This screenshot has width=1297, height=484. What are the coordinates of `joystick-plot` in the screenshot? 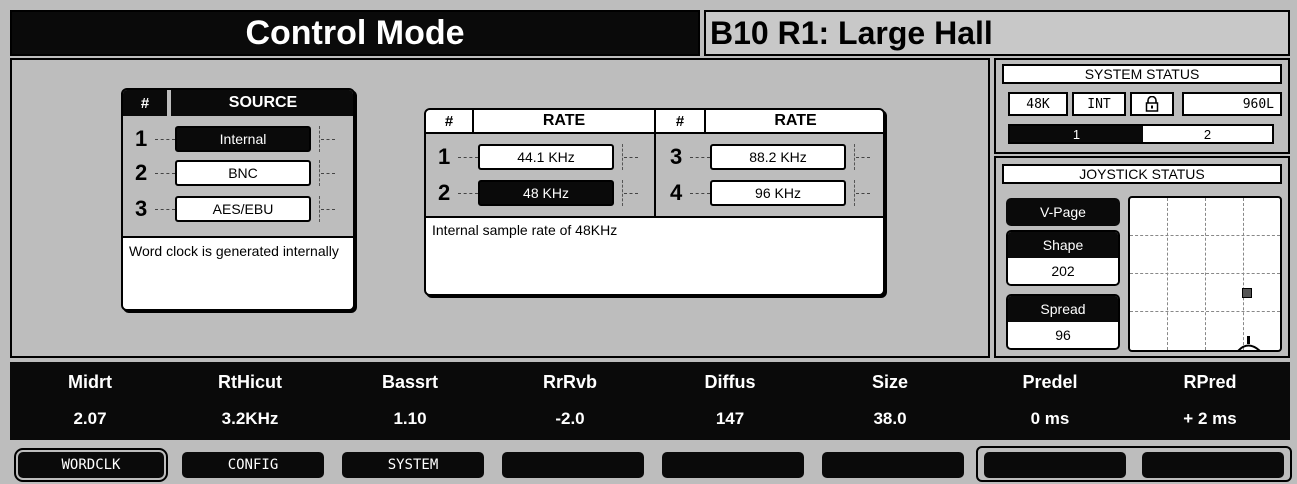 It's located at (1205, 274).